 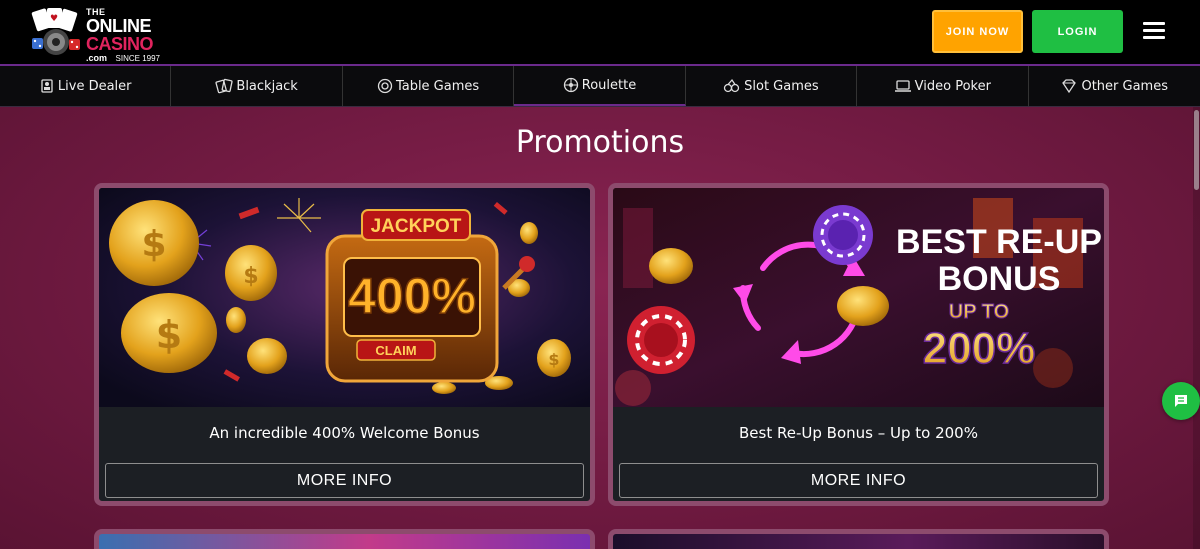 I want to click on nav-item-slot-games: Slot Games, so click(x=772, y=86).